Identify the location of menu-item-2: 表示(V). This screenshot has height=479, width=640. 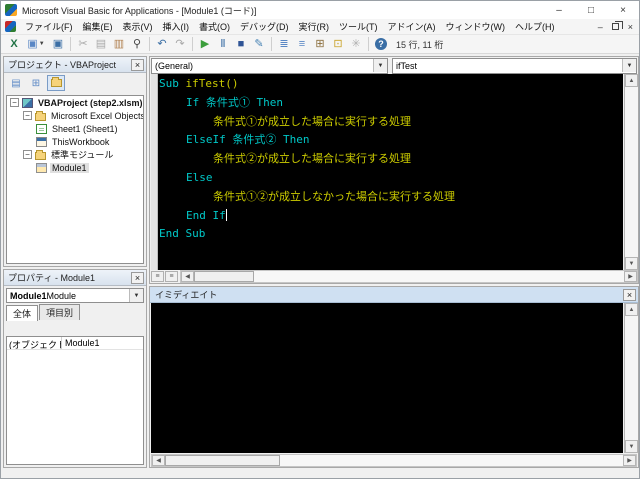
(138, 26).